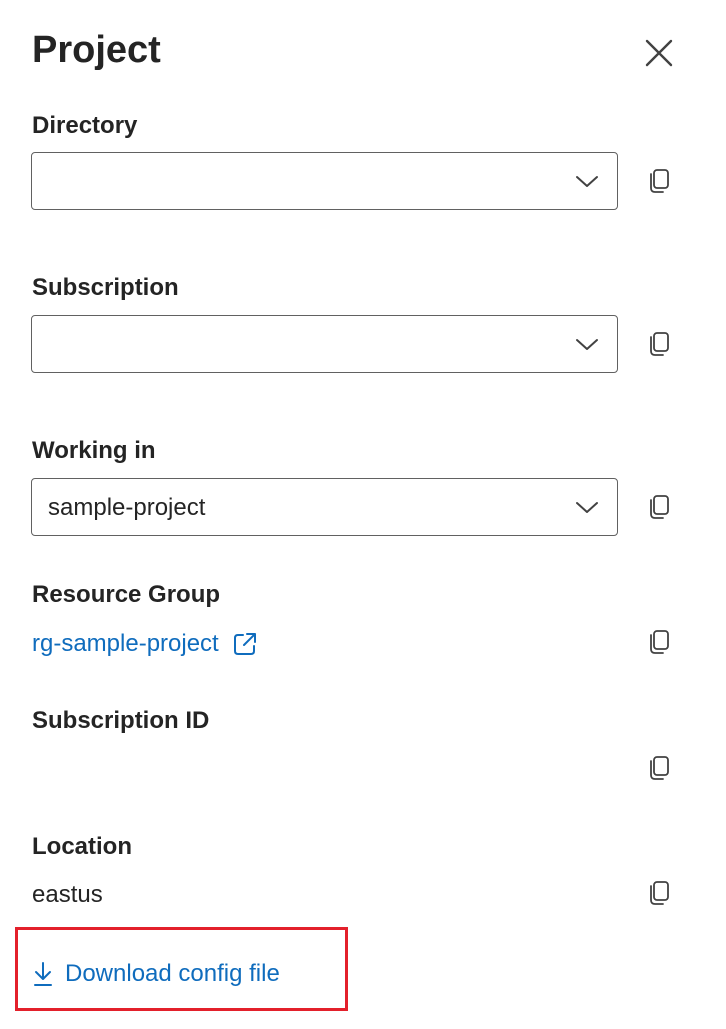 Image resolution: width=726 pixels, height=1029 pixels. What do you see at coordinates (121, 720) in the screenshot?
I see `subscription-id-label: Subscription ID` at bounding box center [121, 720].